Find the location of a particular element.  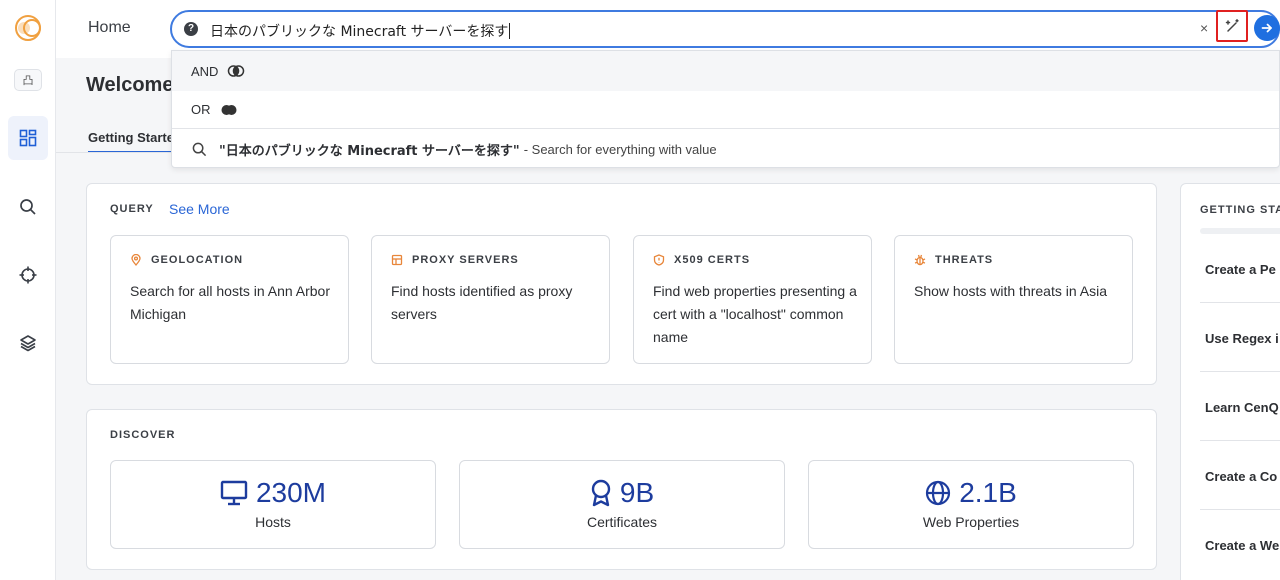

breadcrumb-home: Home is located at coordinates (109, 28).